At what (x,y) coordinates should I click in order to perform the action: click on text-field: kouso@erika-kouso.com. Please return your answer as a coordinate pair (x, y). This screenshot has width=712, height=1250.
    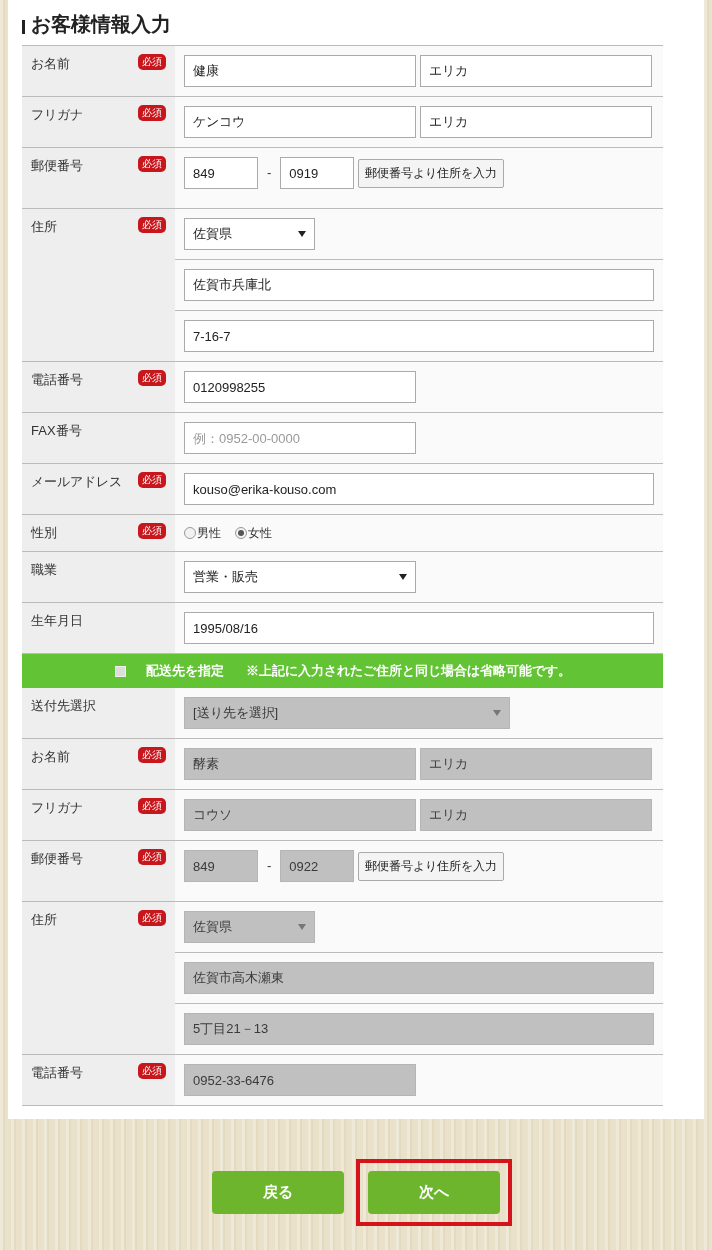
    Looking at the image, I should click on (419, 489).